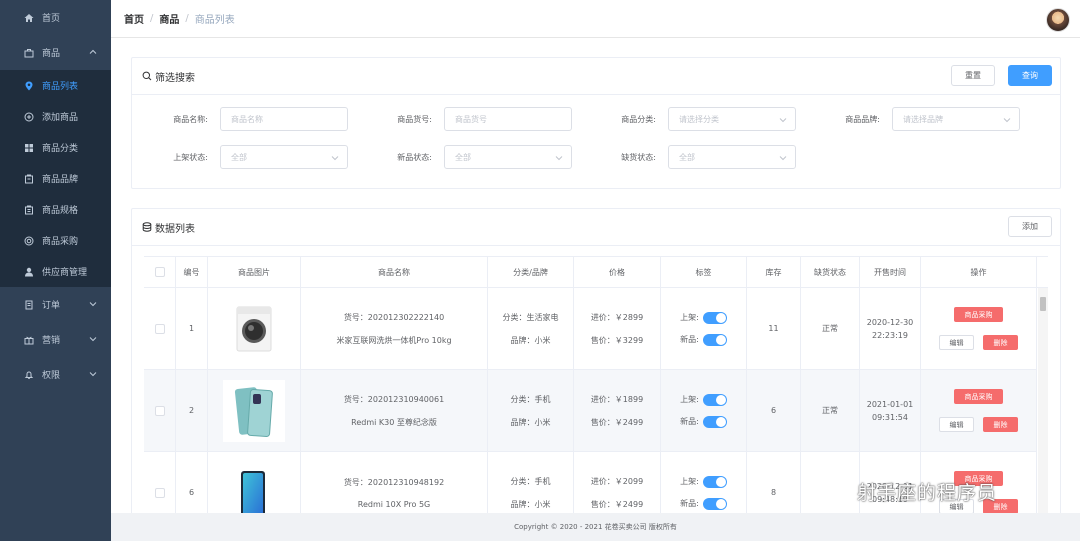 The height and width of the screenshot is (541, 1080). What do you see at coordinates (134, 18) in the screenshot?
I see `breadcrumb-home: 首页` at bounding box center [134, 18].